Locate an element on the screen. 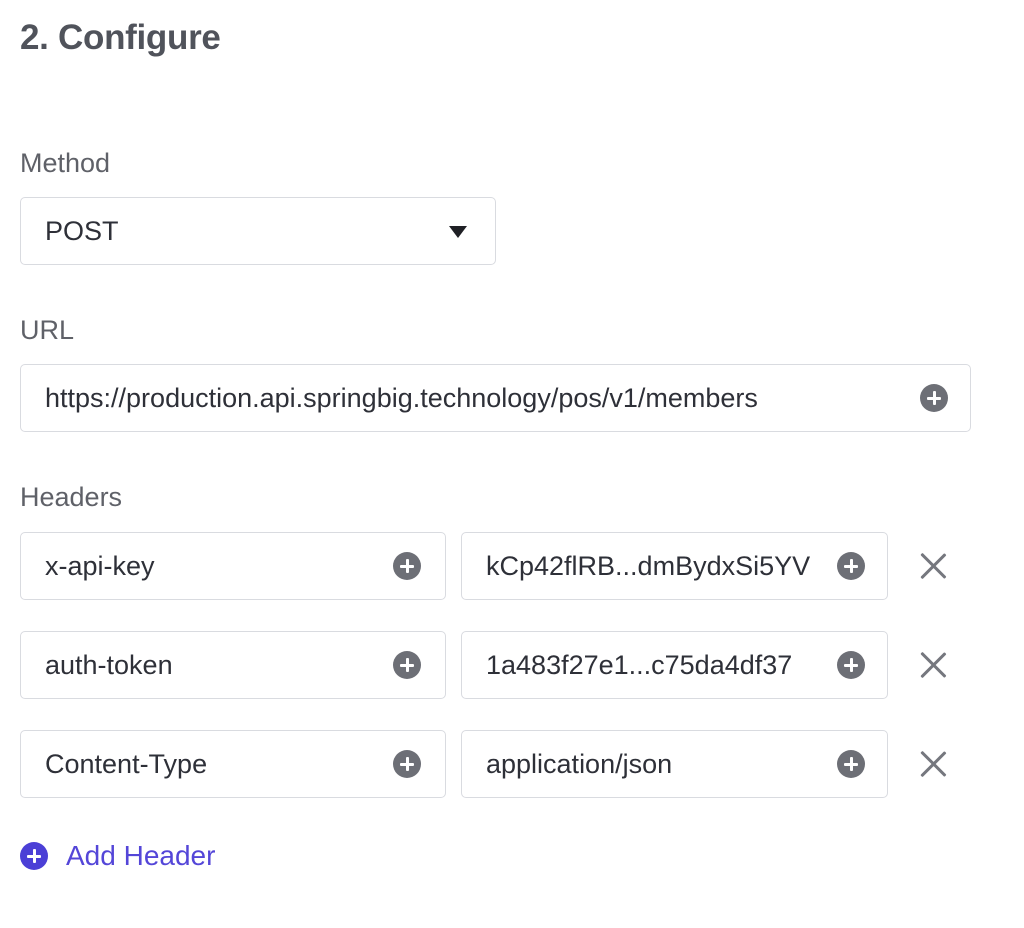  add-header-button: Add Header is located at coordinates (117, 856).